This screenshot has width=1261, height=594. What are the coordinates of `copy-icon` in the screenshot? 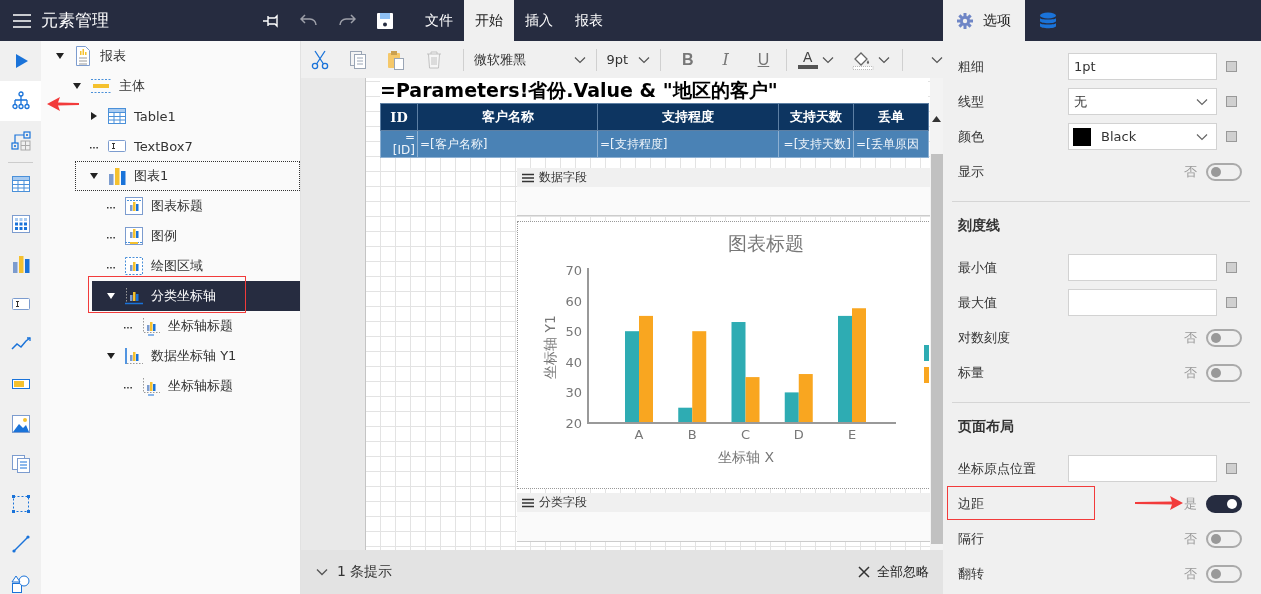 It's located at (358, 59).